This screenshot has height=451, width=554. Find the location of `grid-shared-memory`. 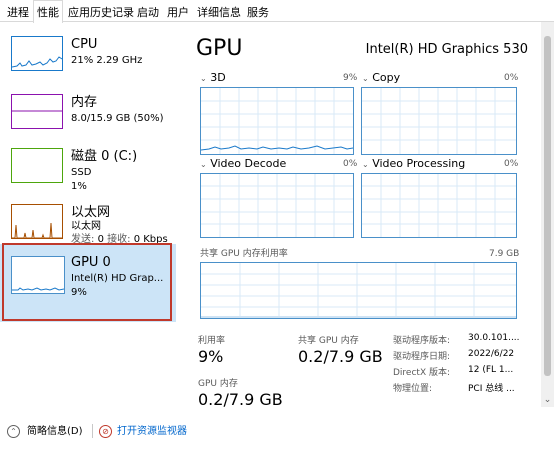

grid-shared-memory is located at coordinates (358, 290).